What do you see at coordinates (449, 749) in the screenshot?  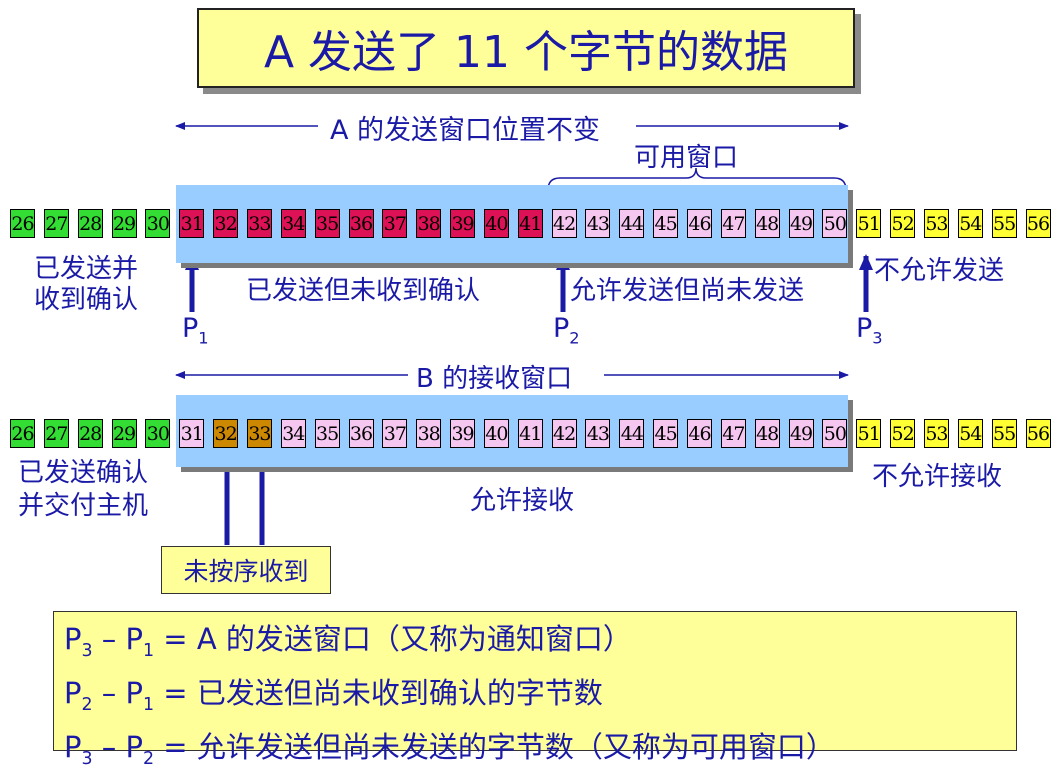 I see `summary-line-3: P3 – P2 = 允许发送但尚未发送的字节数（又称为可用窗口）` at bounding box center [449, 749].